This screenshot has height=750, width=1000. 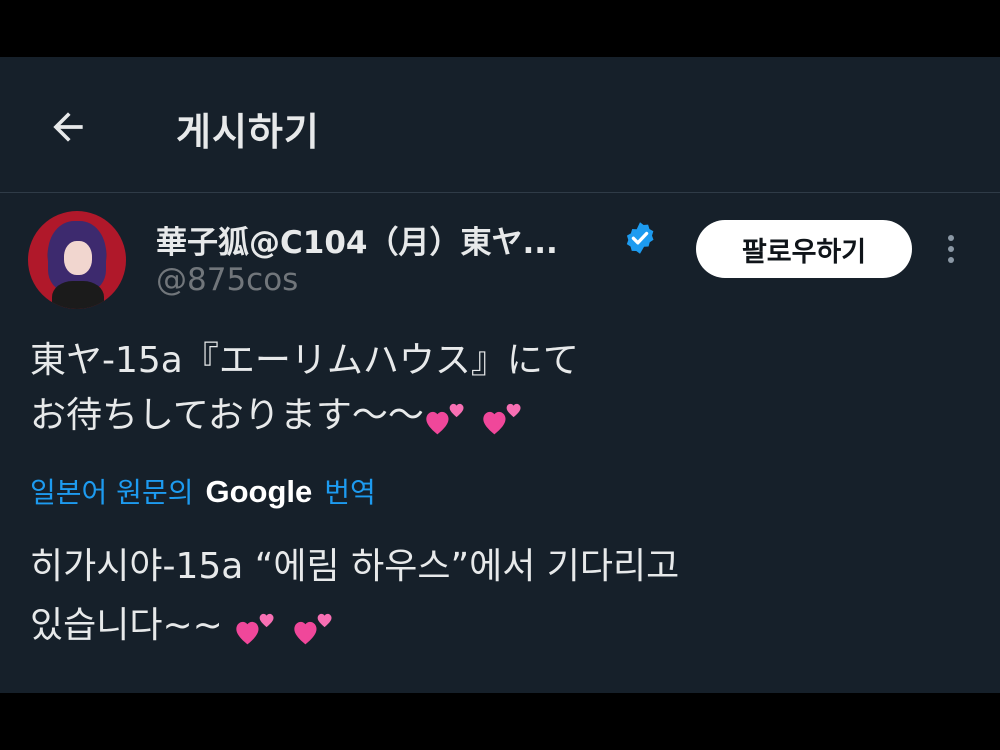 I want to click on avatar-body, so click(x=78, y=295).